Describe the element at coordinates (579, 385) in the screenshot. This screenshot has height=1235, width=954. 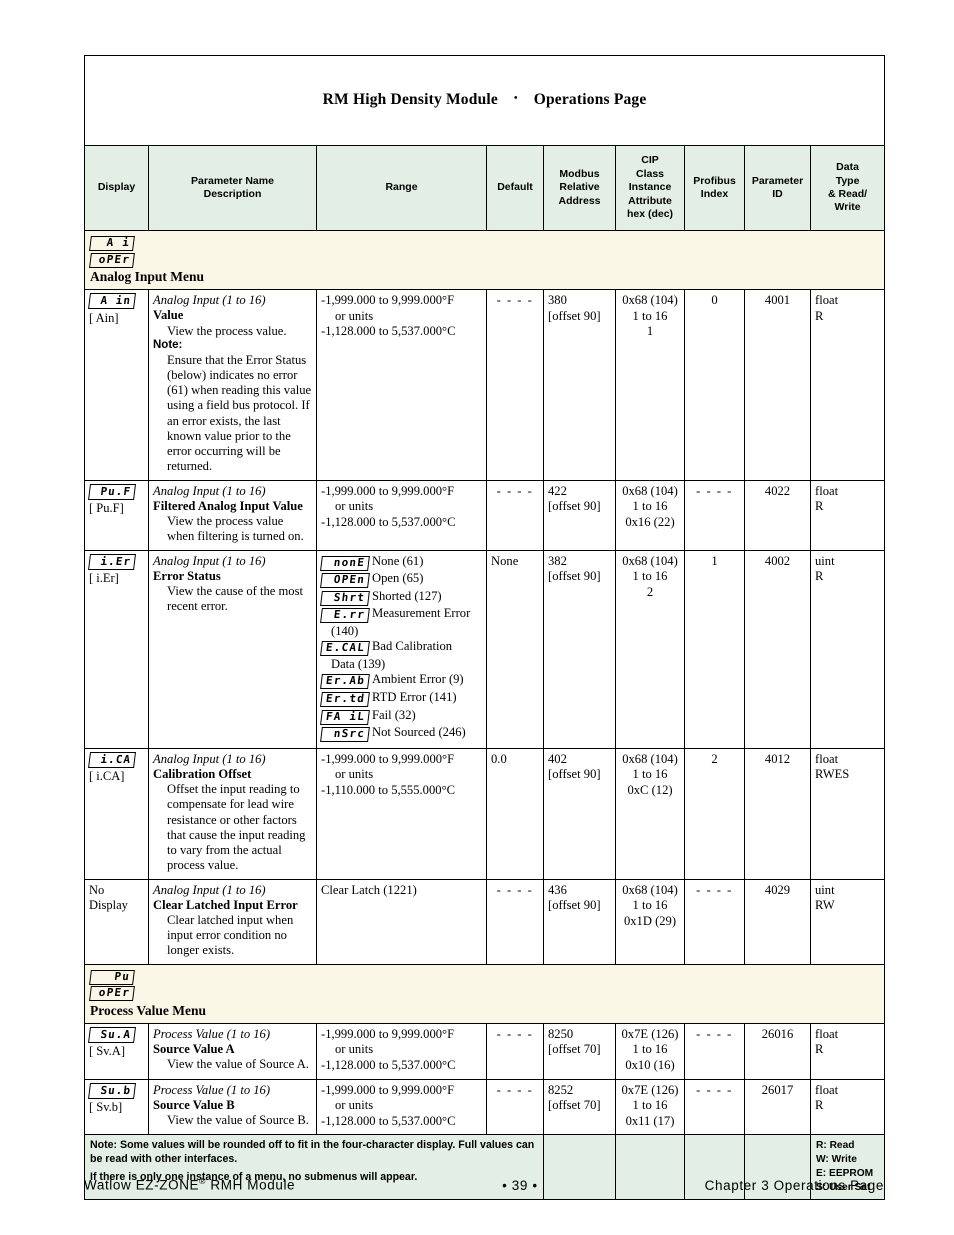
I see `cell-modbus-address: 380 [offset 90]` at that location.